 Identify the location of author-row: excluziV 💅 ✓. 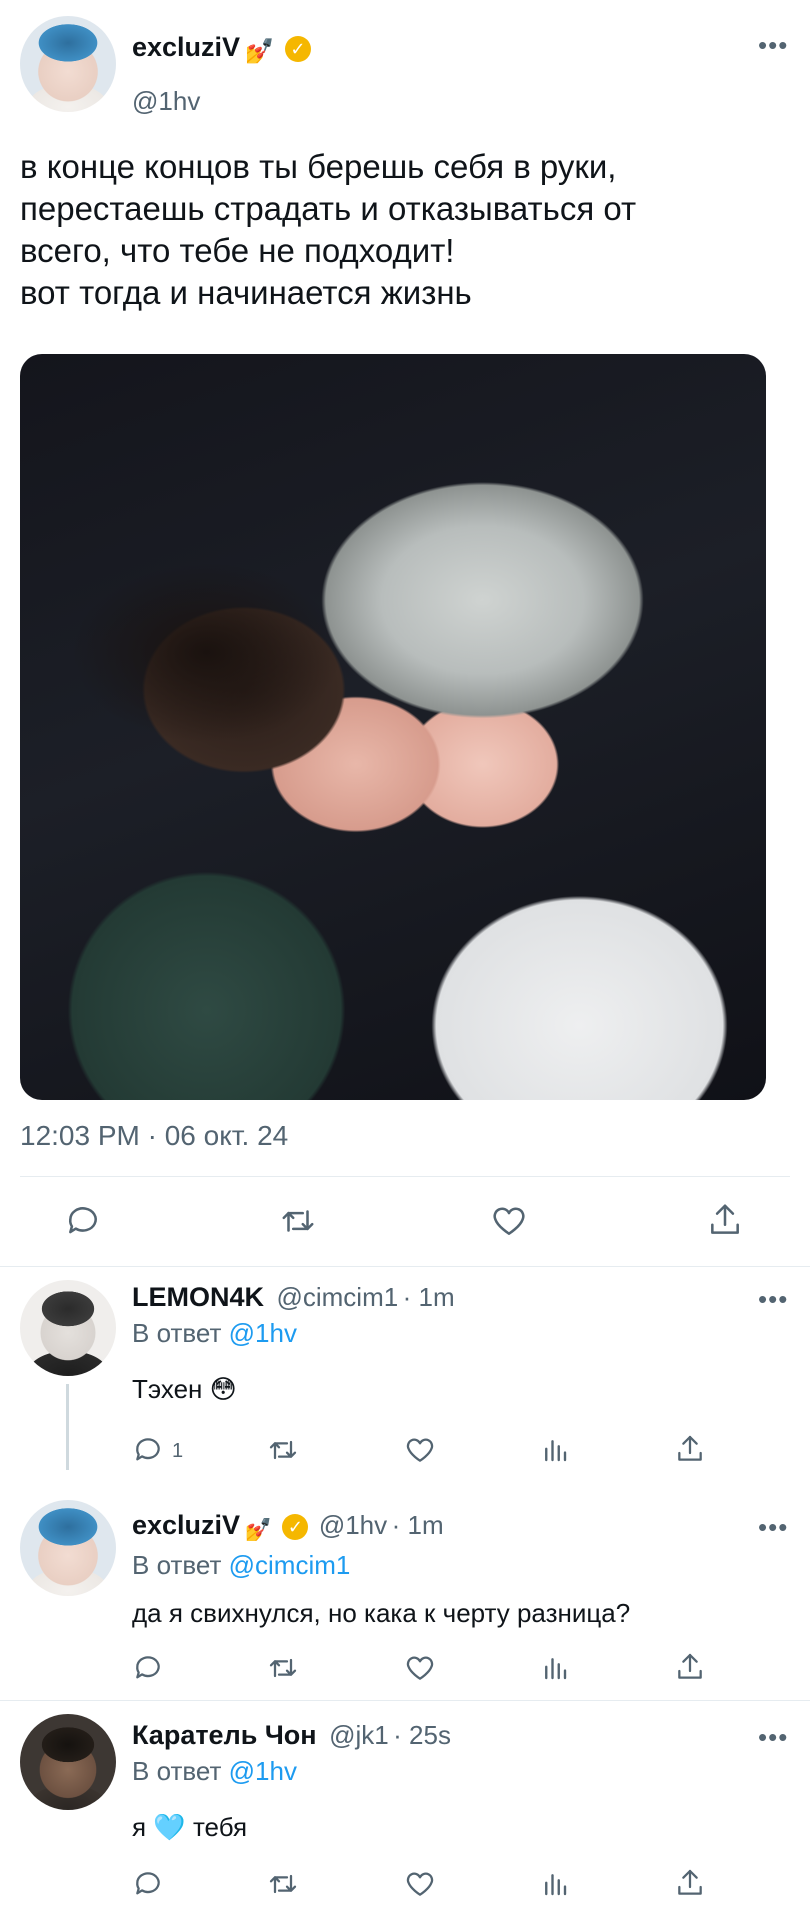
(221, 49).